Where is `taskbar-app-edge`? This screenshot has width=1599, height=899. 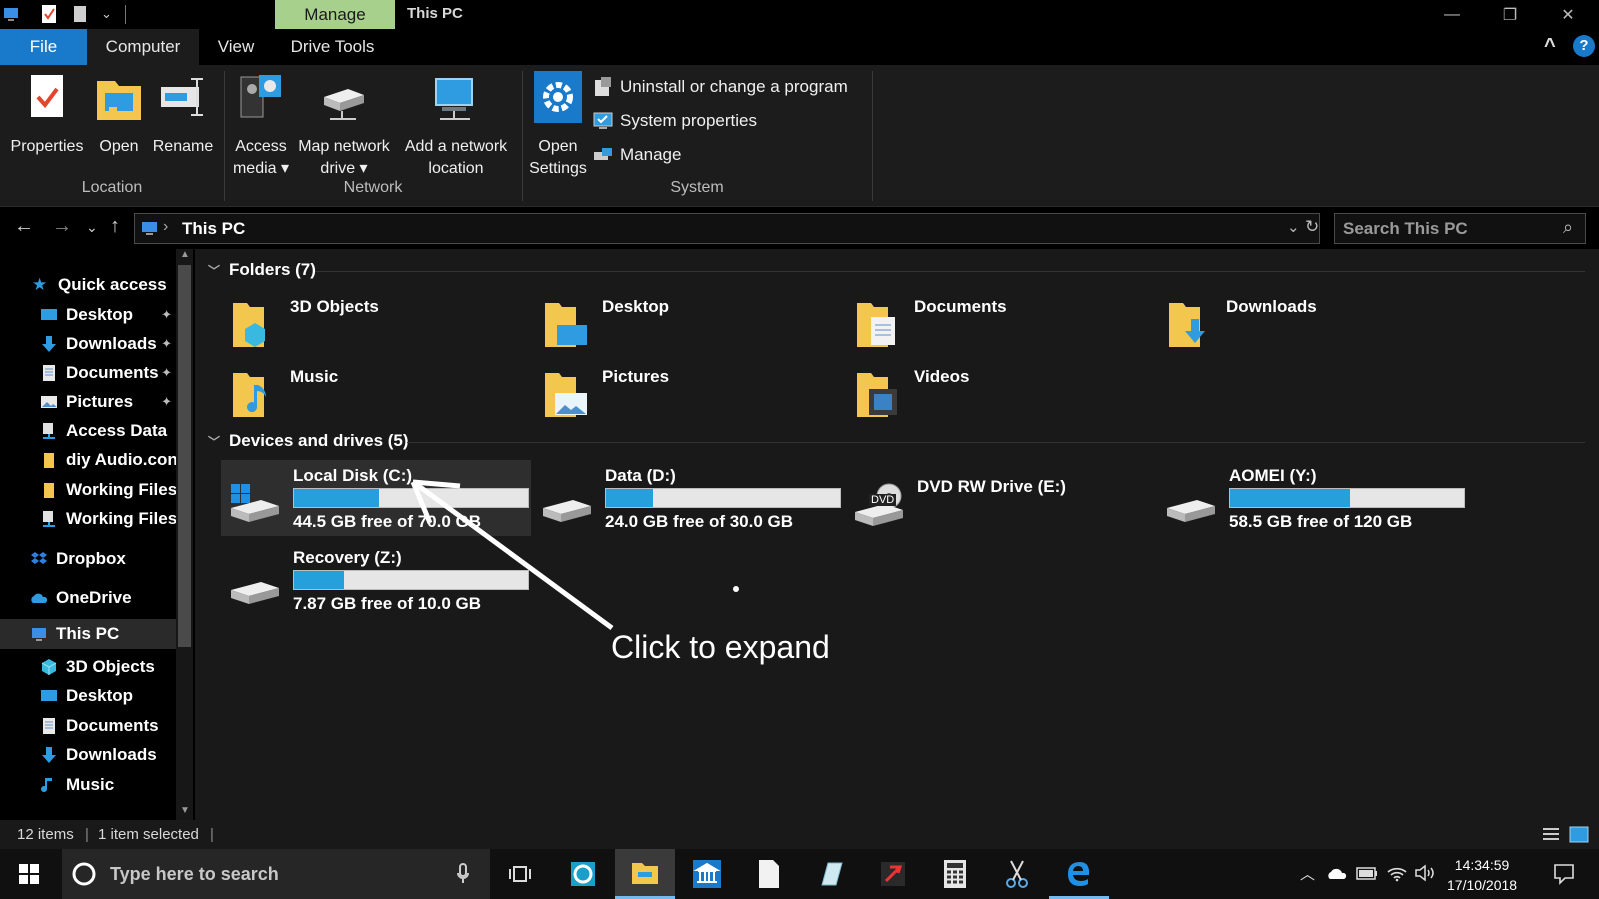
taskbar-app-edge is located at coordinates (1079, 874).